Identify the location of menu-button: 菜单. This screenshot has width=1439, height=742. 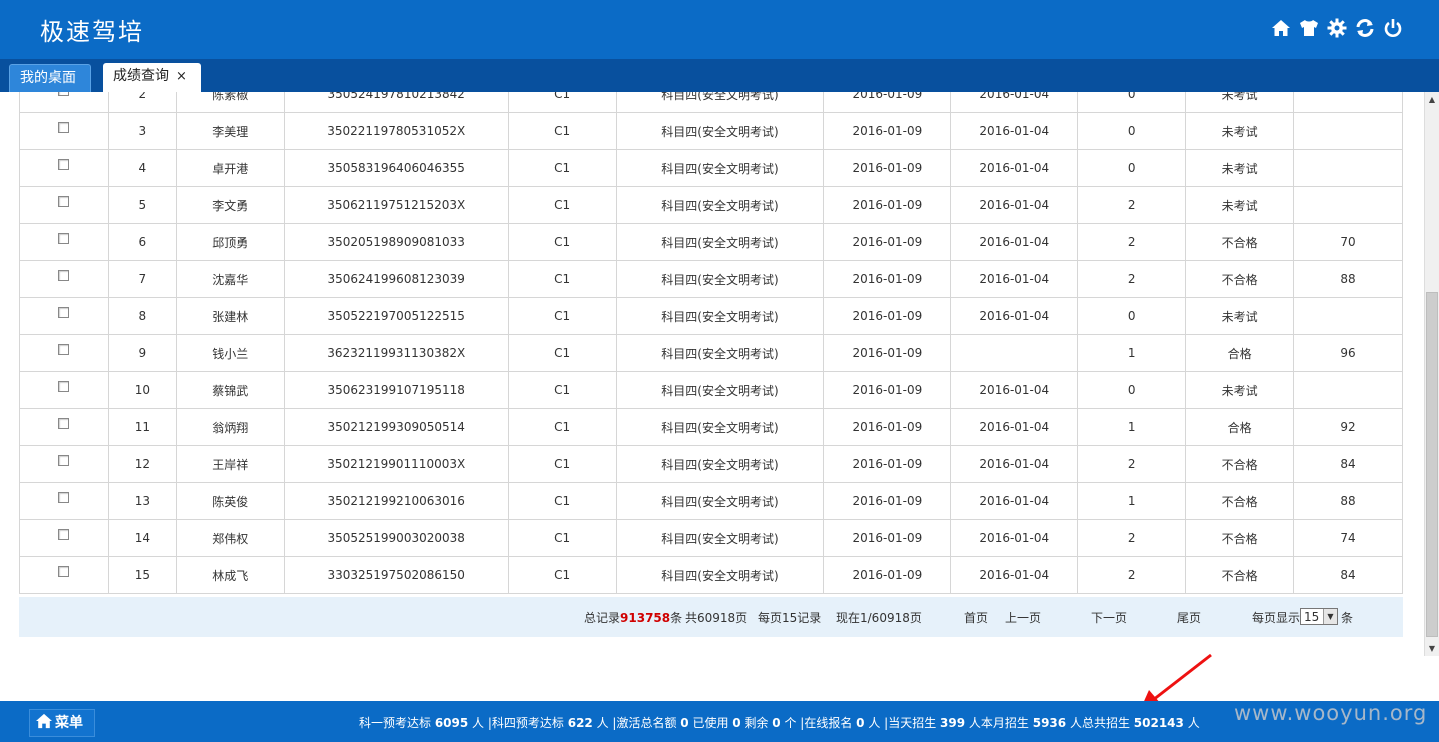
(62, 723).